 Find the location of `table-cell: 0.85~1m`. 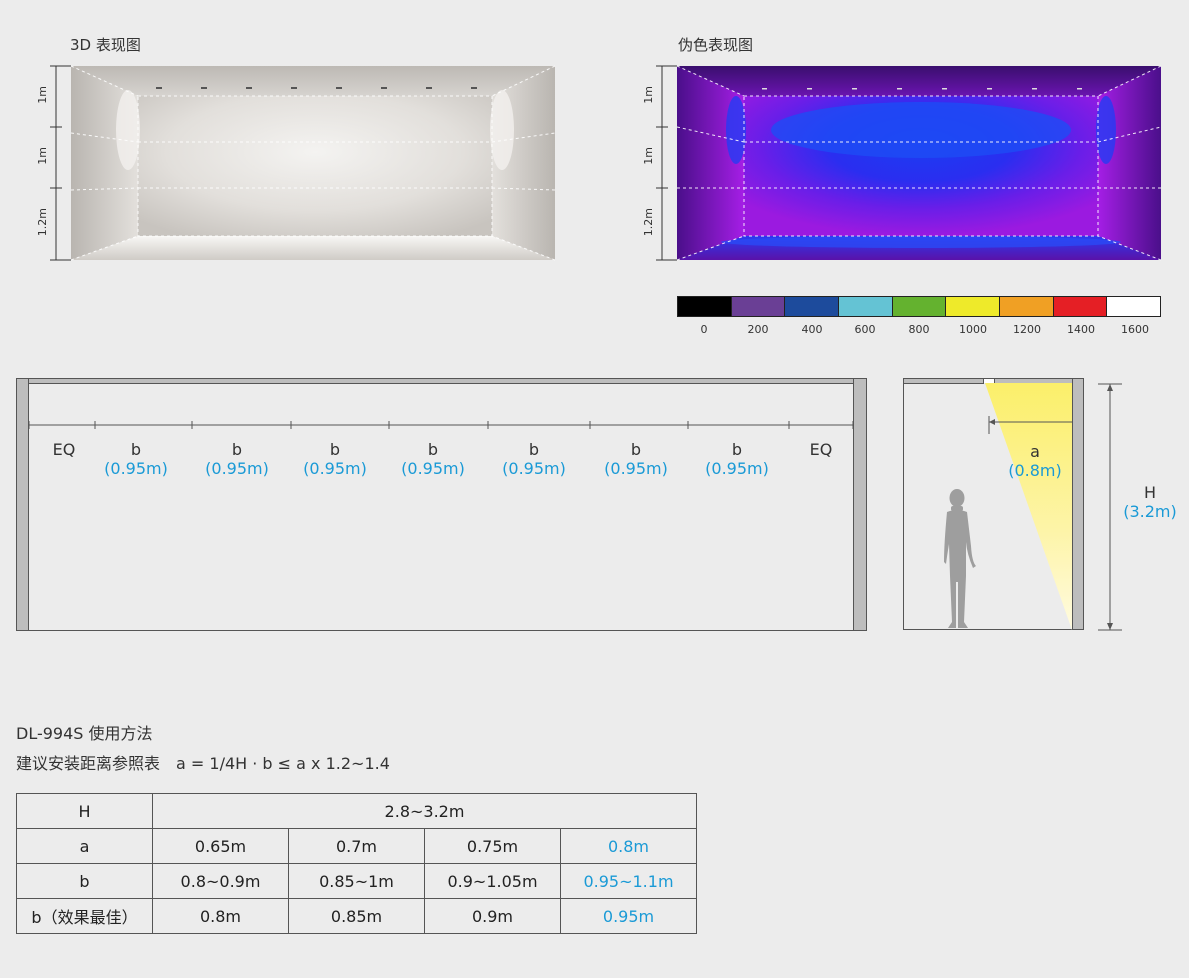

table-cell: 0.85~1m is located at coordinates (356, 881).